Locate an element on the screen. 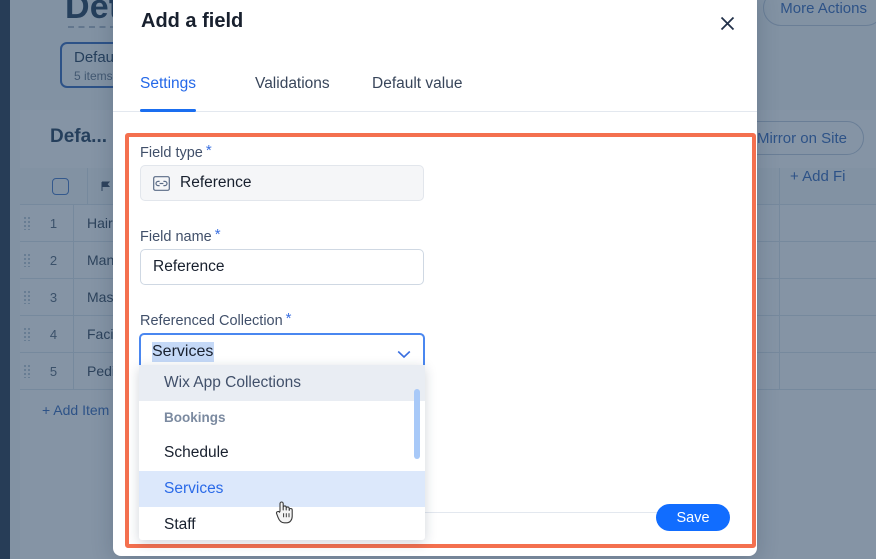 The width and height of the screenshot is (876, 559). field-type-value: Reference is located at coordinates (282, 183).